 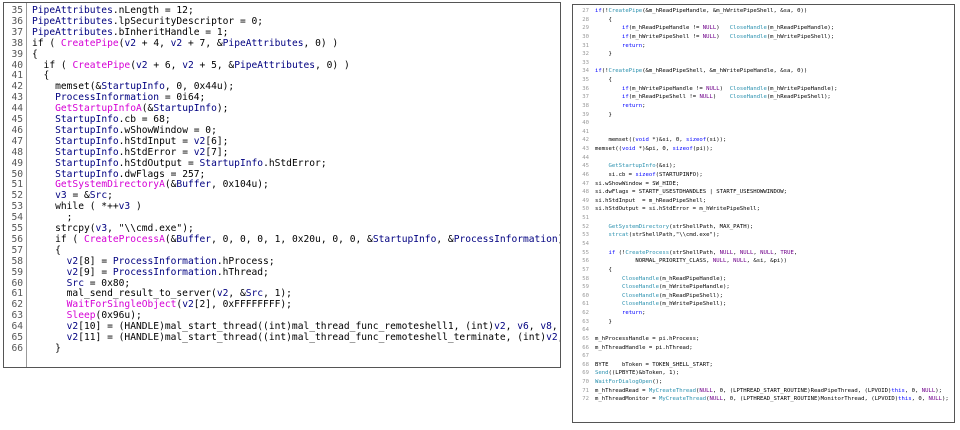 I want to click on code-text: si.cb = sizeof(STARTUPINFO);, so click(x=648, y=175).